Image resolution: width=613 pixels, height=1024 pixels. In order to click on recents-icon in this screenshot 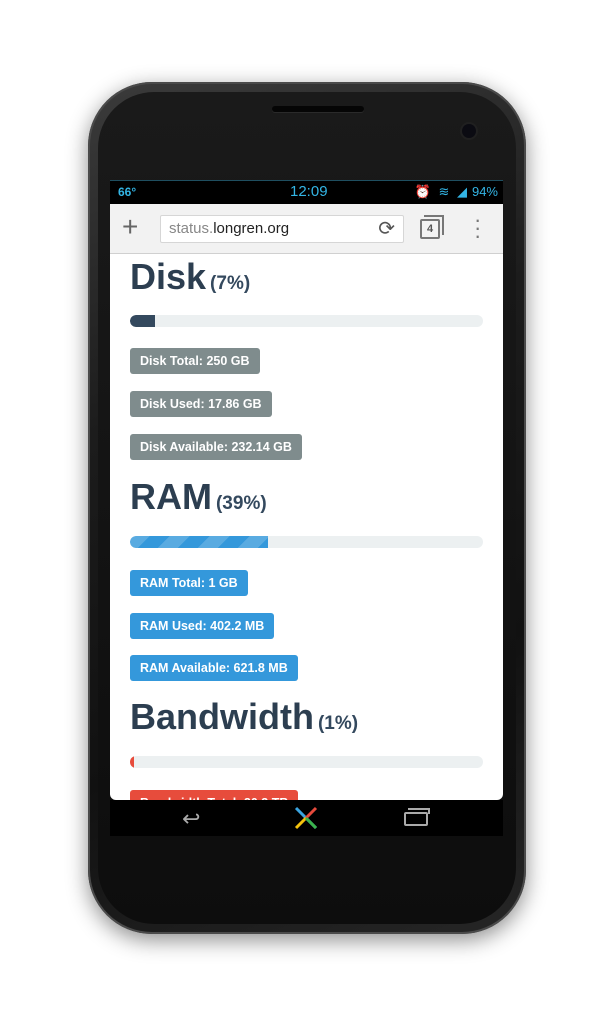, I will do `click(417, 817)`.